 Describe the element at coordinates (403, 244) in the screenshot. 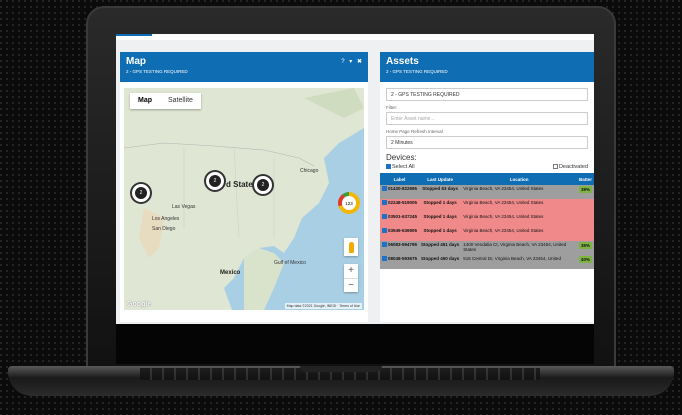

I see `device-label: 06083-594795` at that location.